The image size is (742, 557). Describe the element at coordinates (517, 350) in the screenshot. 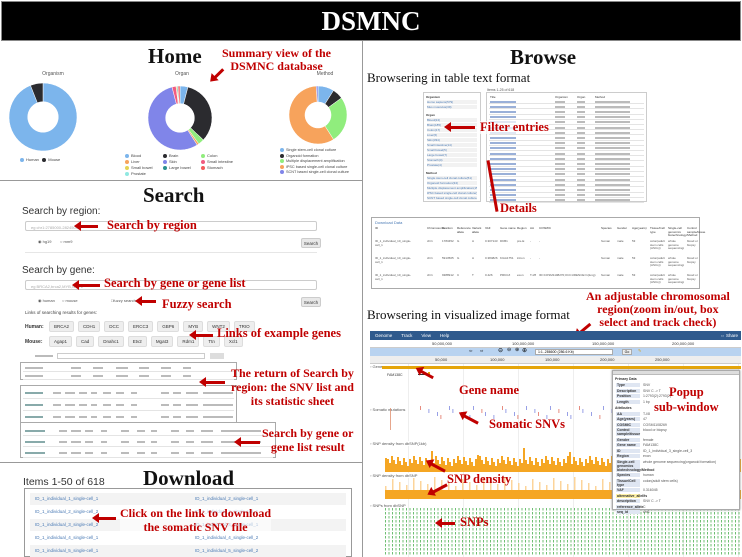

I see `zoom-in-small-icon: ⊕` at that location.